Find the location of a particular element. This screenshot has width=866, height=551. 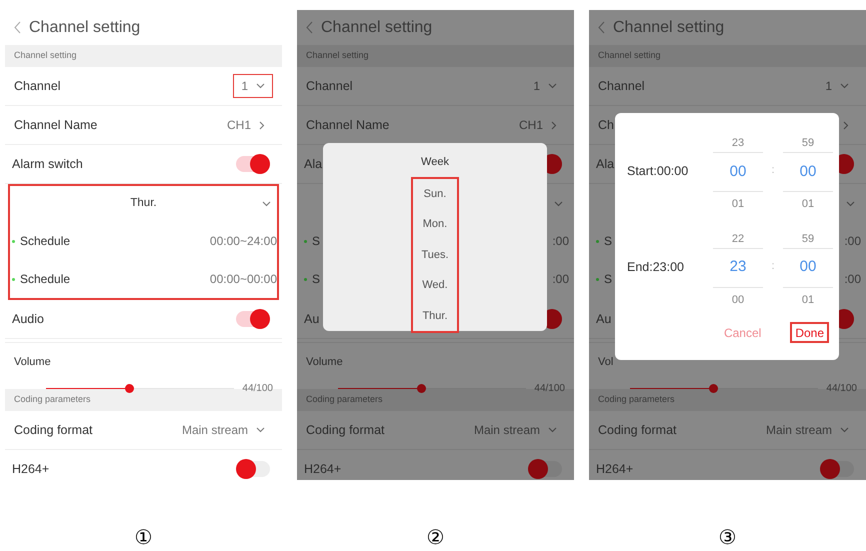

day-option: Thur. is located at coordinates (435, 315).